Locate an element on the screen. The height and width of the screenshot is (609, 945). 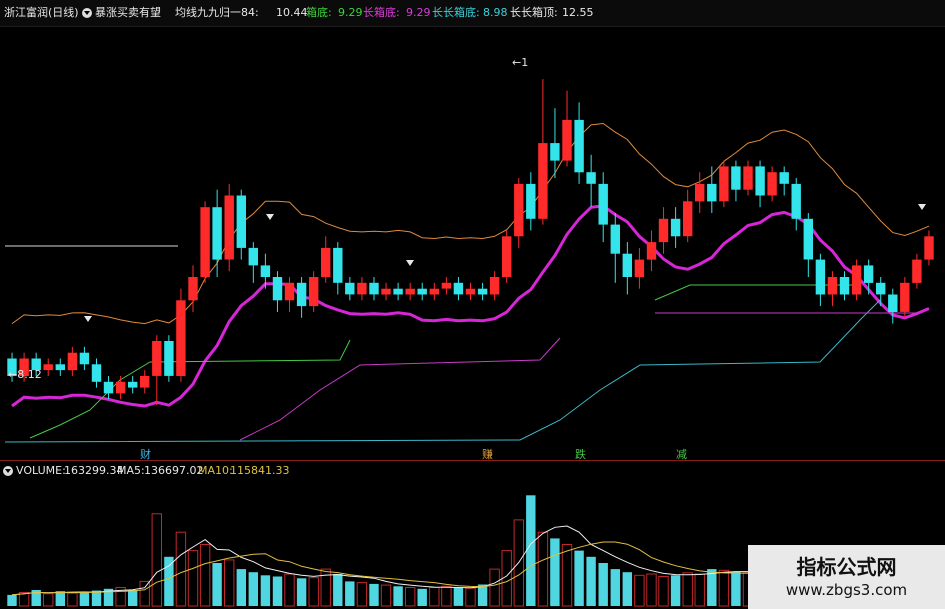
signal-label: 财 is located at coordinates (145, 454).